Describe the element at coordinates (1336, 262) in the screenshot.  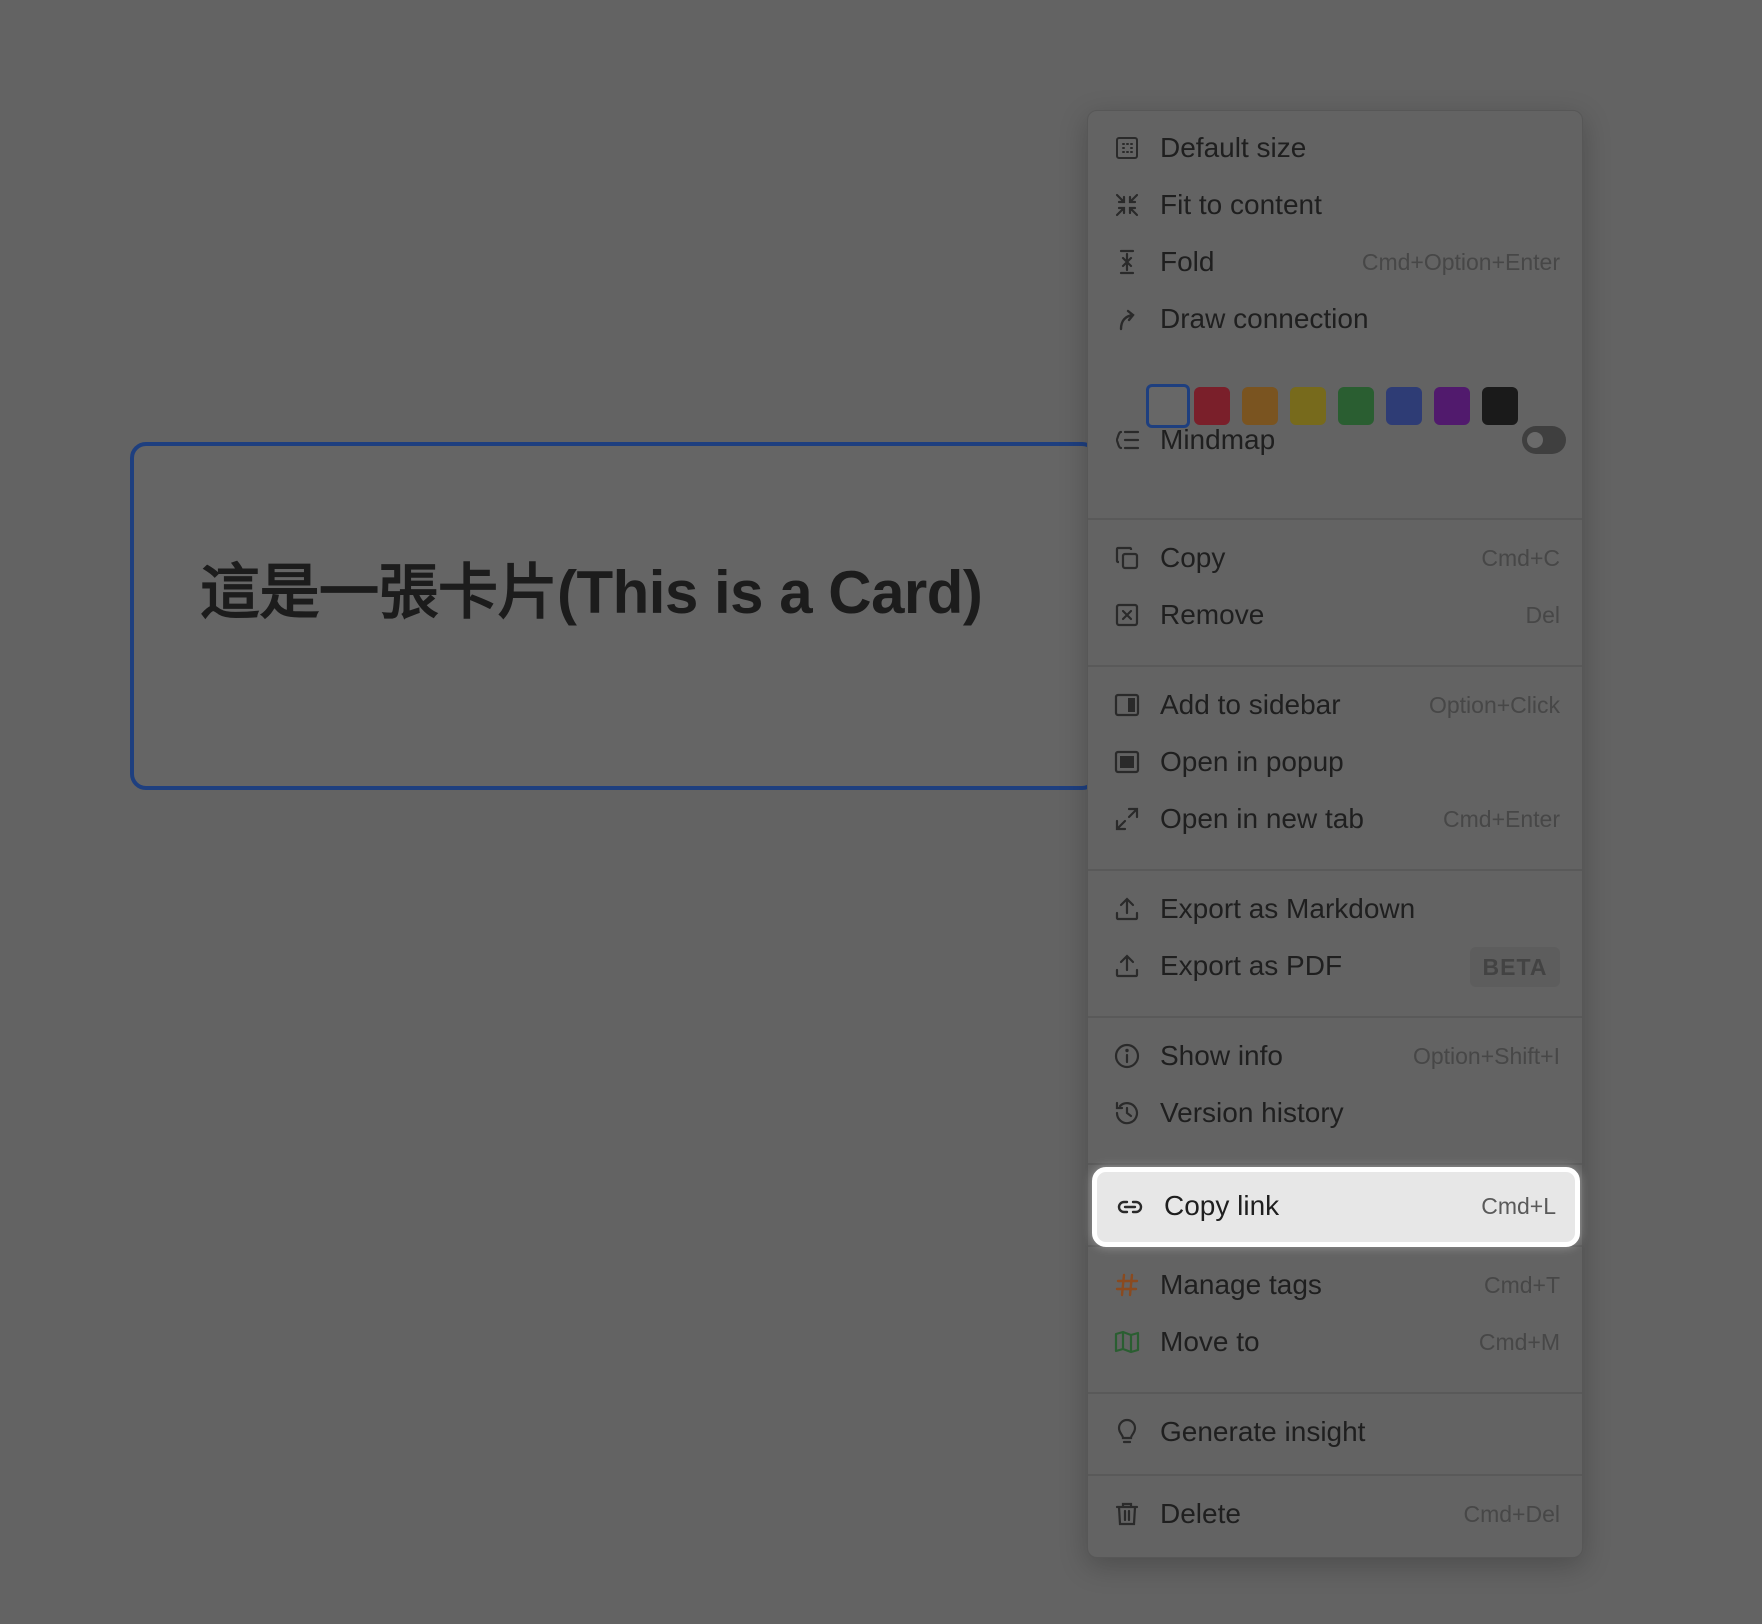
I see `menu-item-fold: Fold Cmd+Option+Enter` at that location.